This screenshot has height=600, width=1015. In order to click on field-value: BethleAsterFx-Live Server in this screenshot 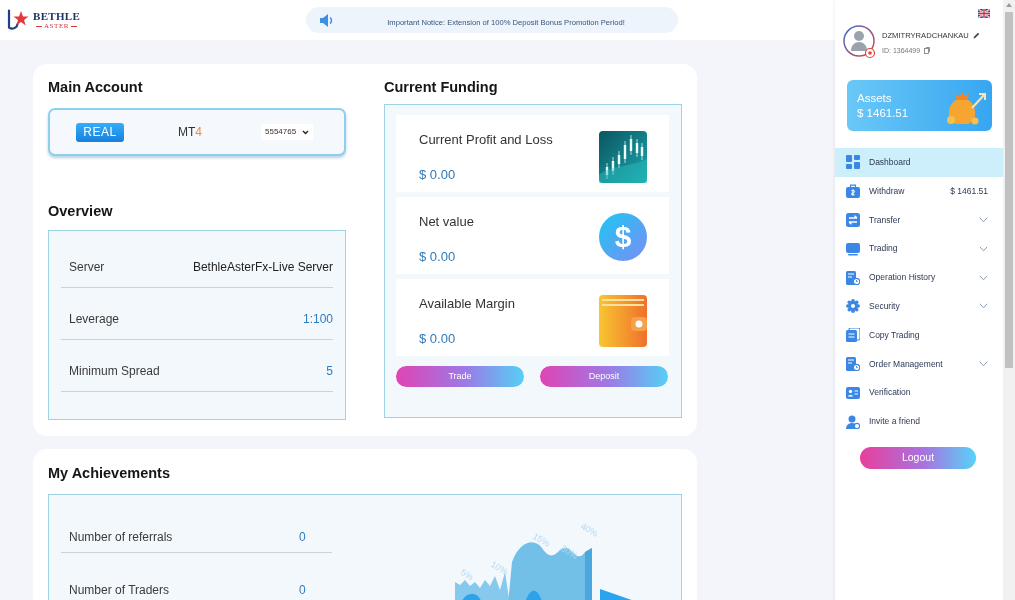, I will do `click(262, 267)`.